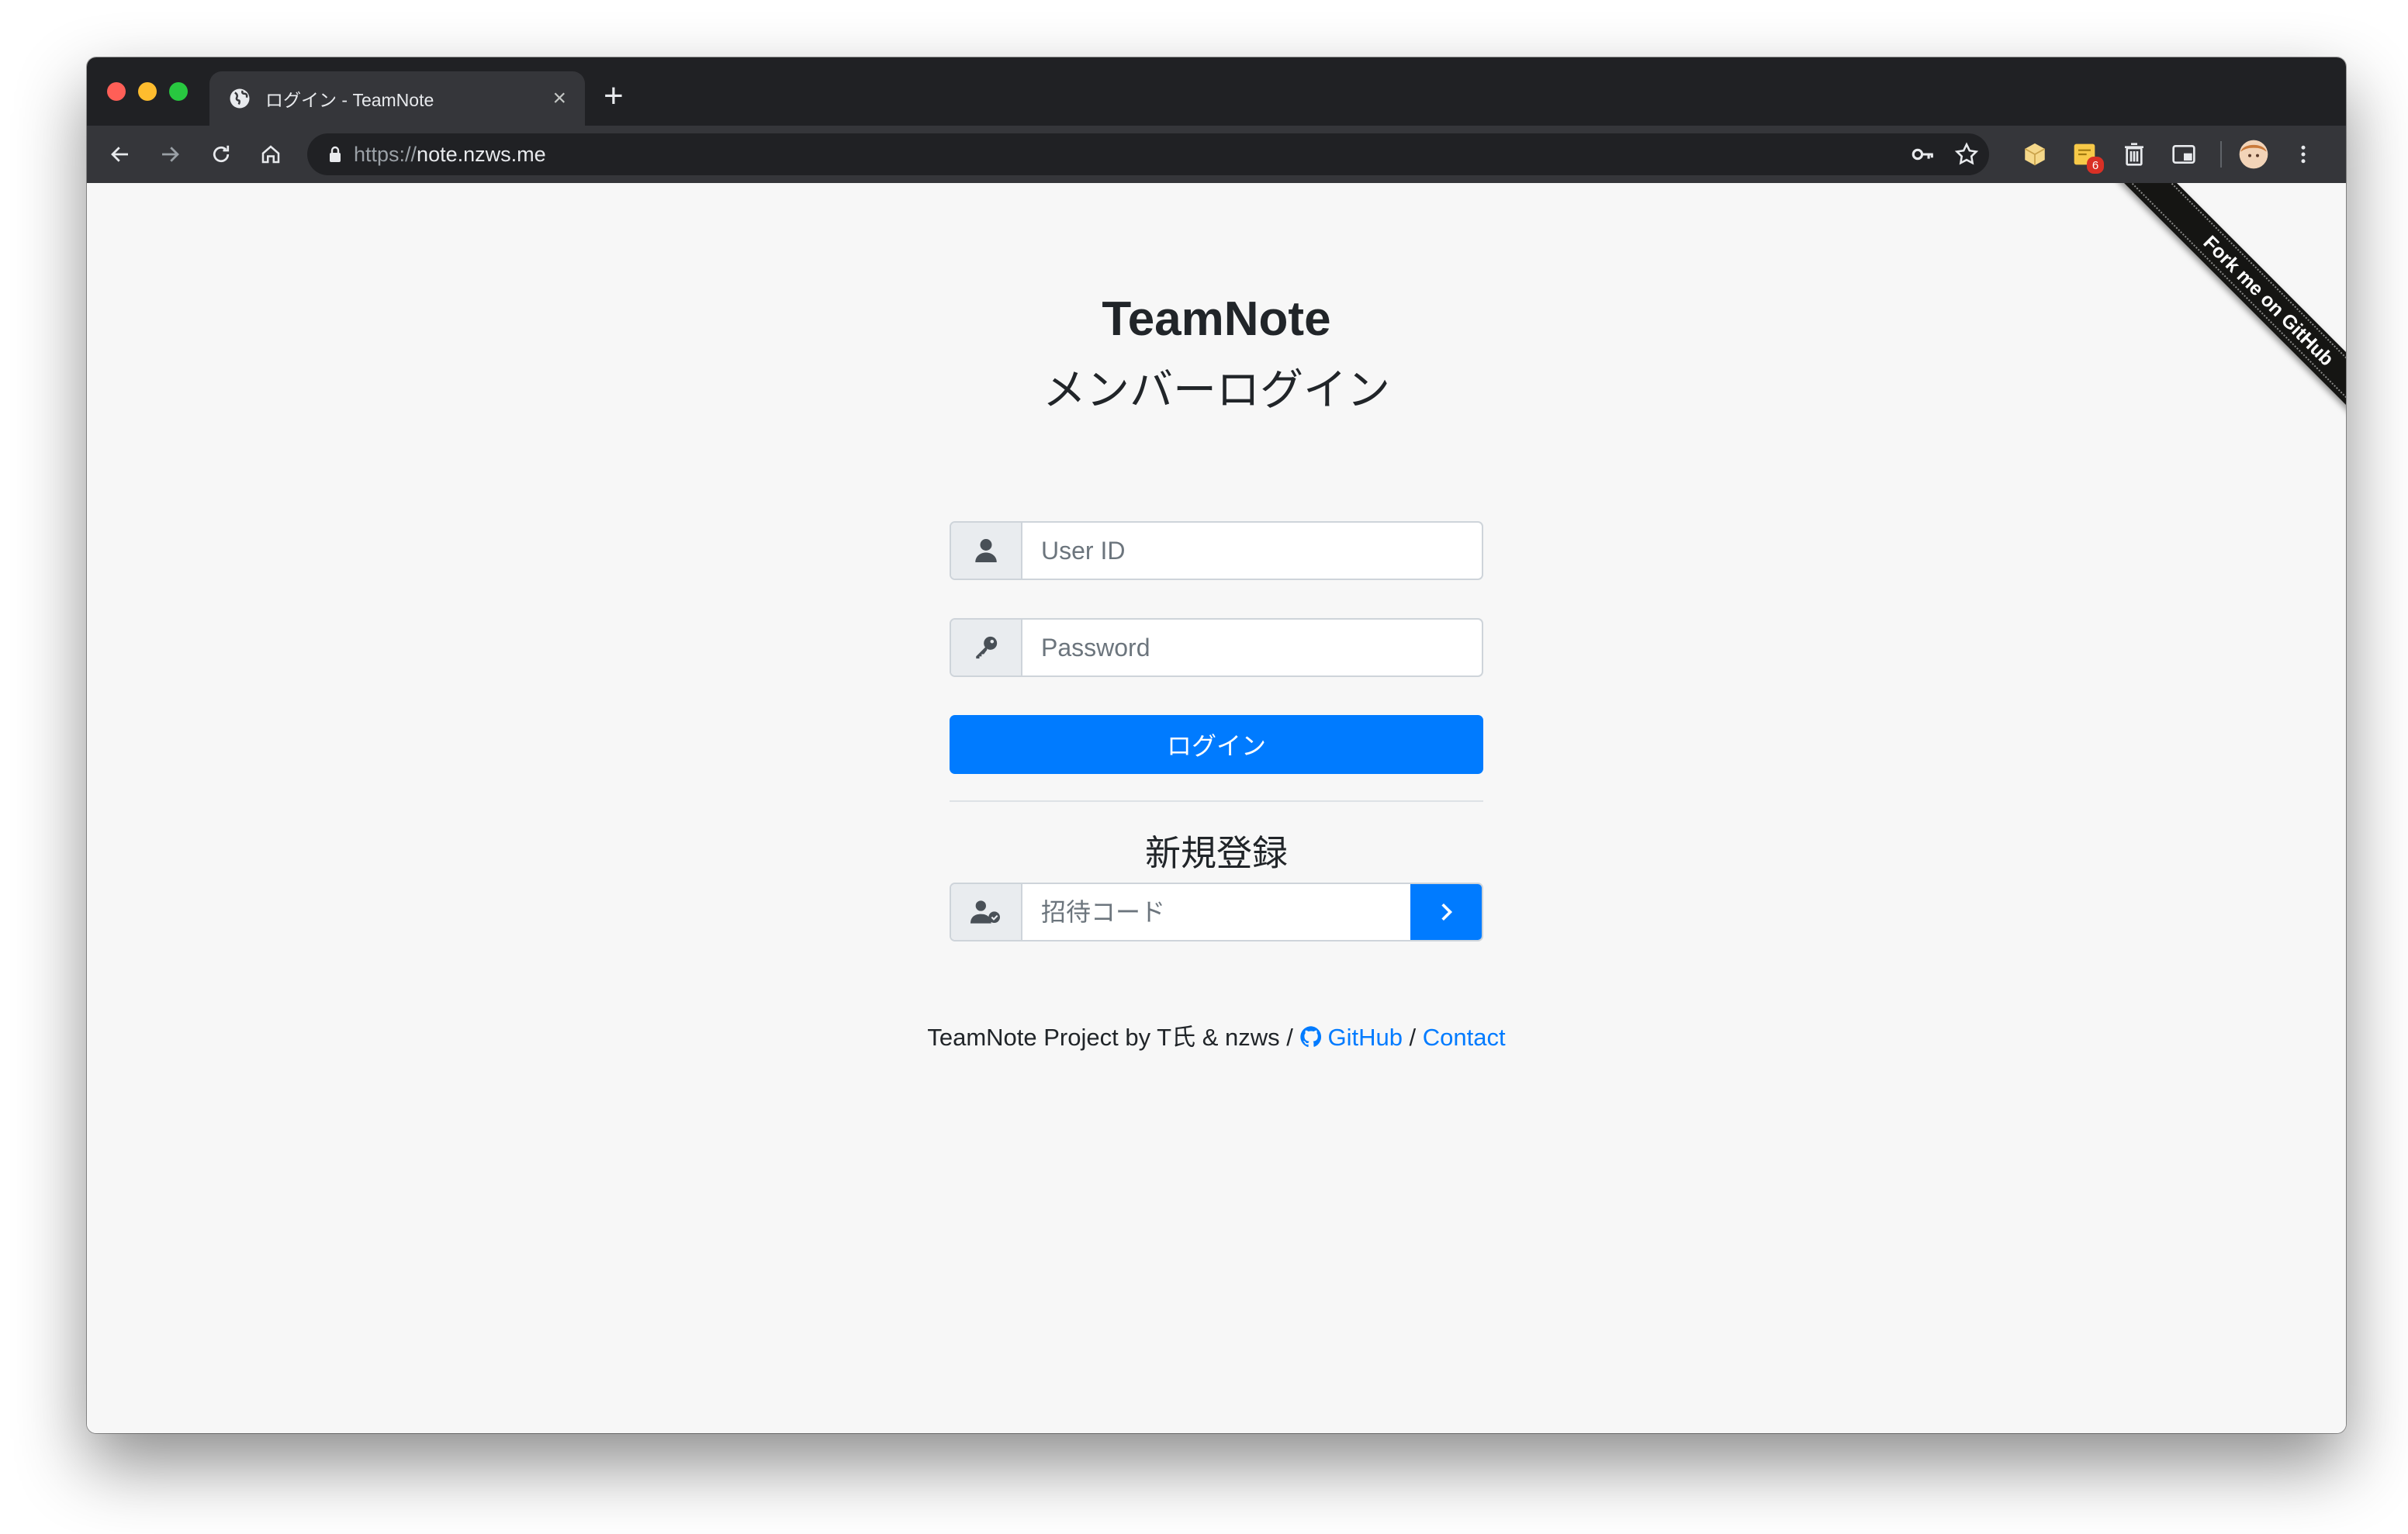 This screenshot has width=2408, height=1534. I want to click on omnibox-actions, so click(1945, 154).